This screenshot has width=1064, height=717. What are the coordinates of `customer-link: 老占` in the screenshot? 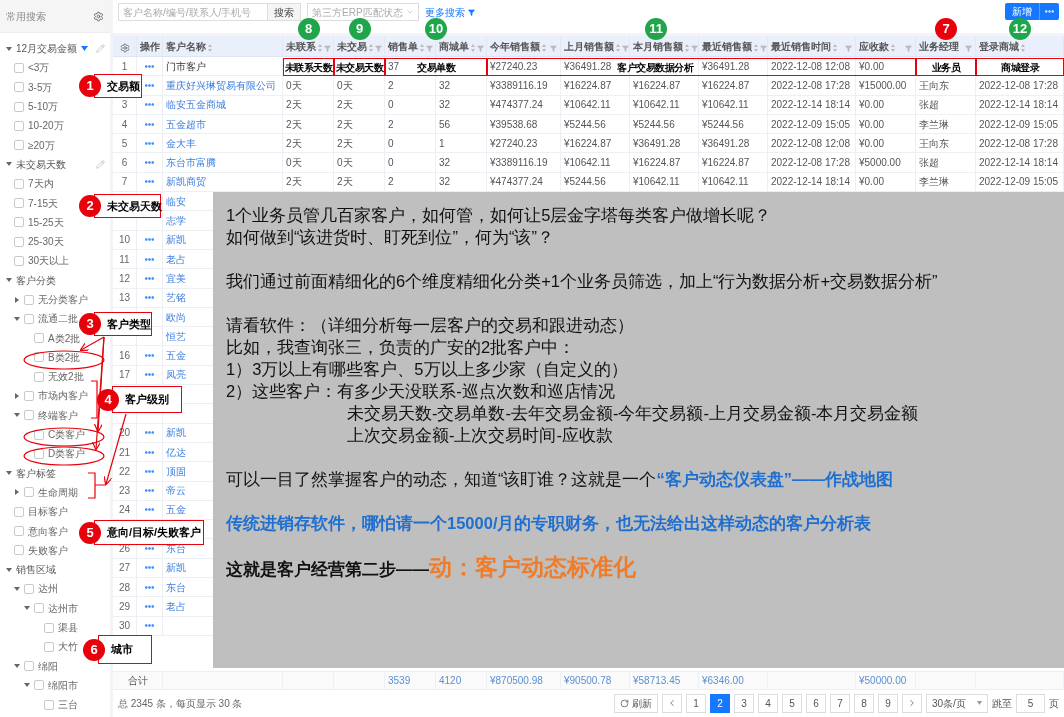 It's located at (176, 259).